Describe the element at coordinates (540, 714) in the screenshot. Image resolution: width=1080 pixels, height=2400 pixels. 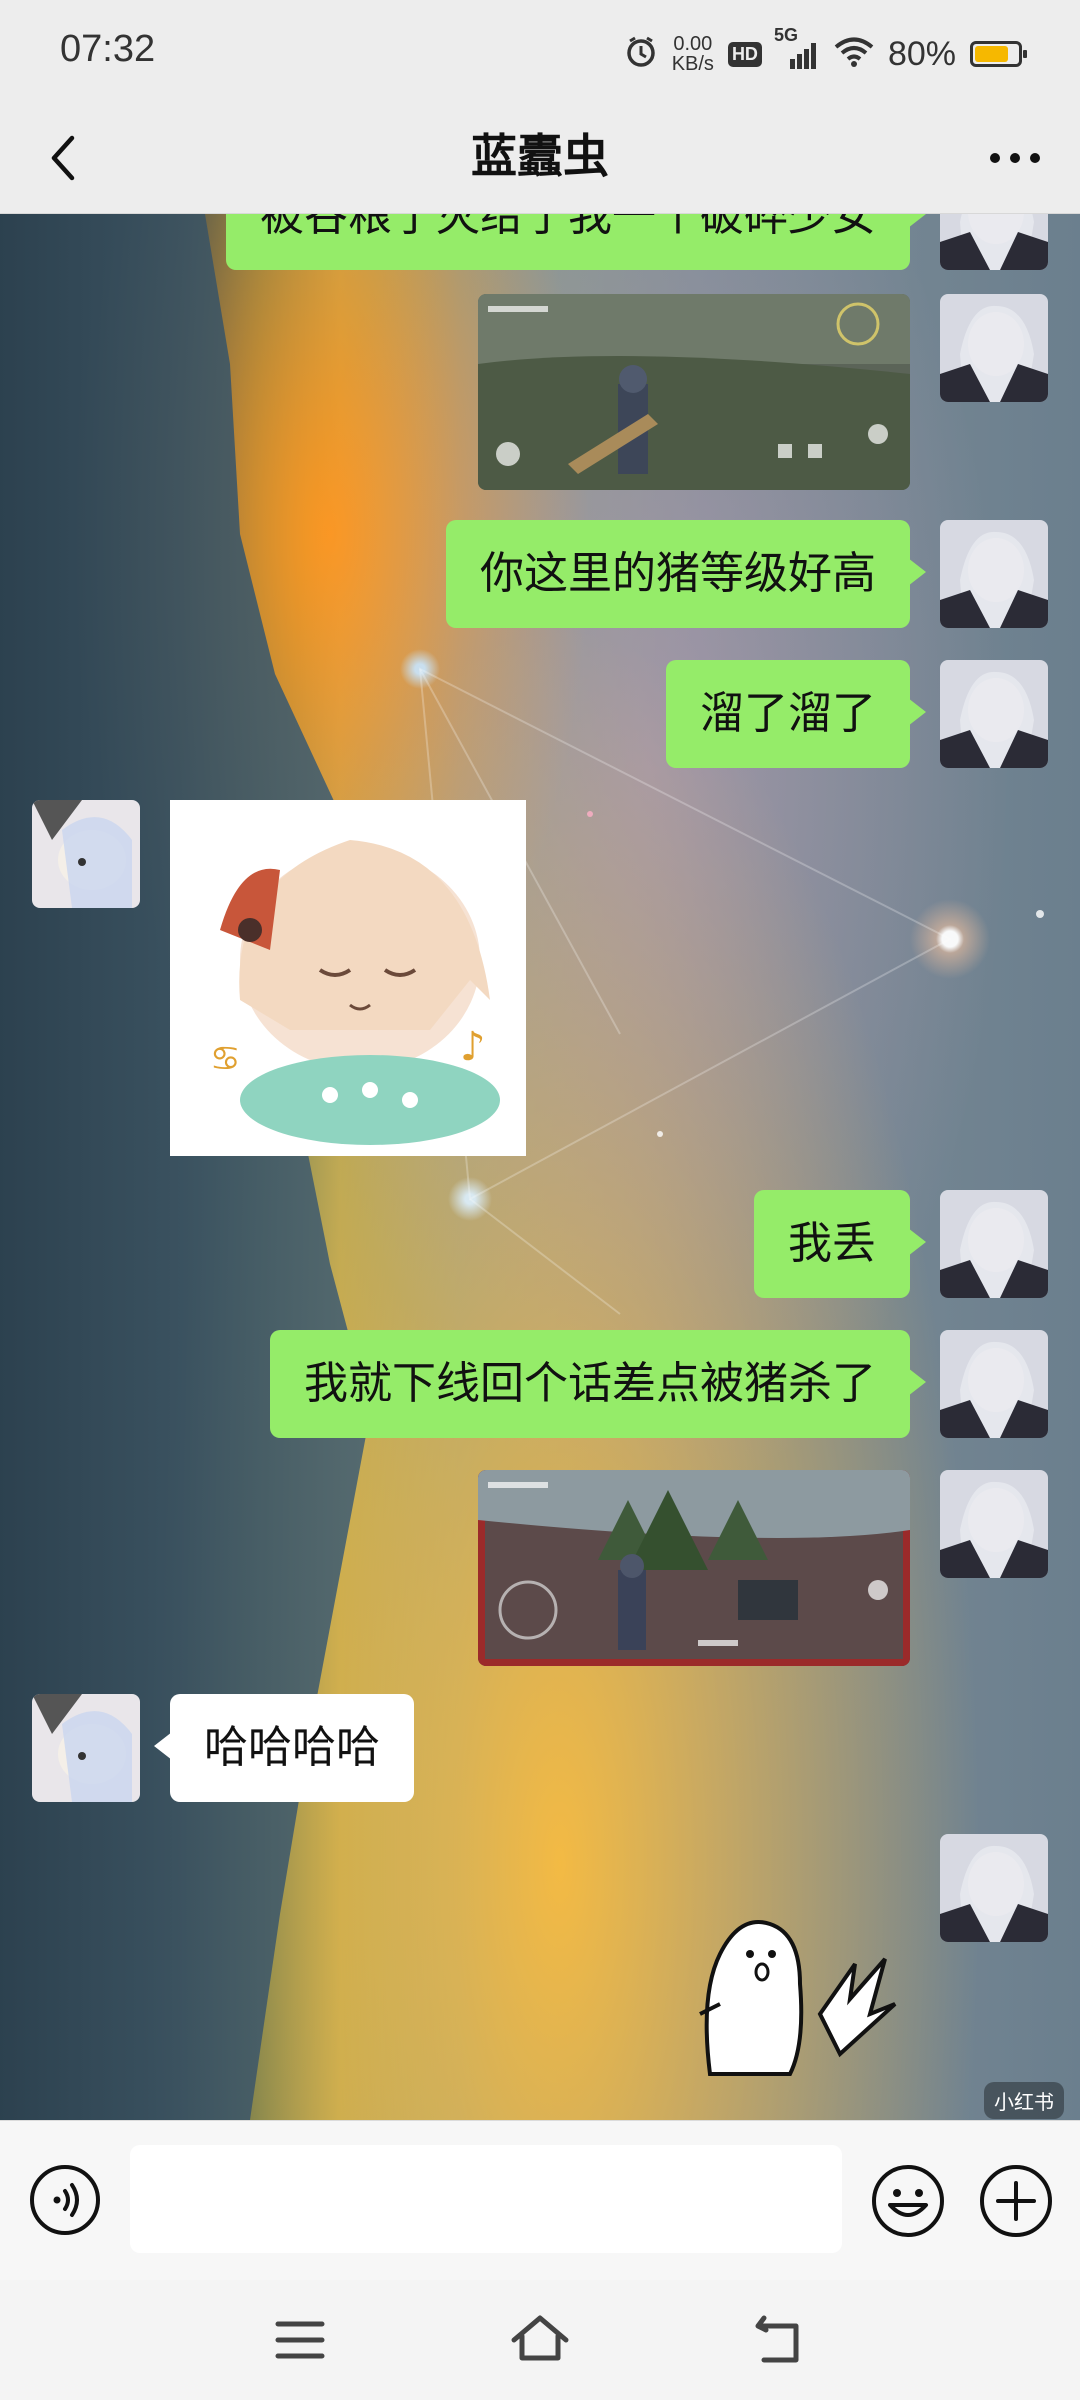
I see `message-row: 溜了溜了` at that location.